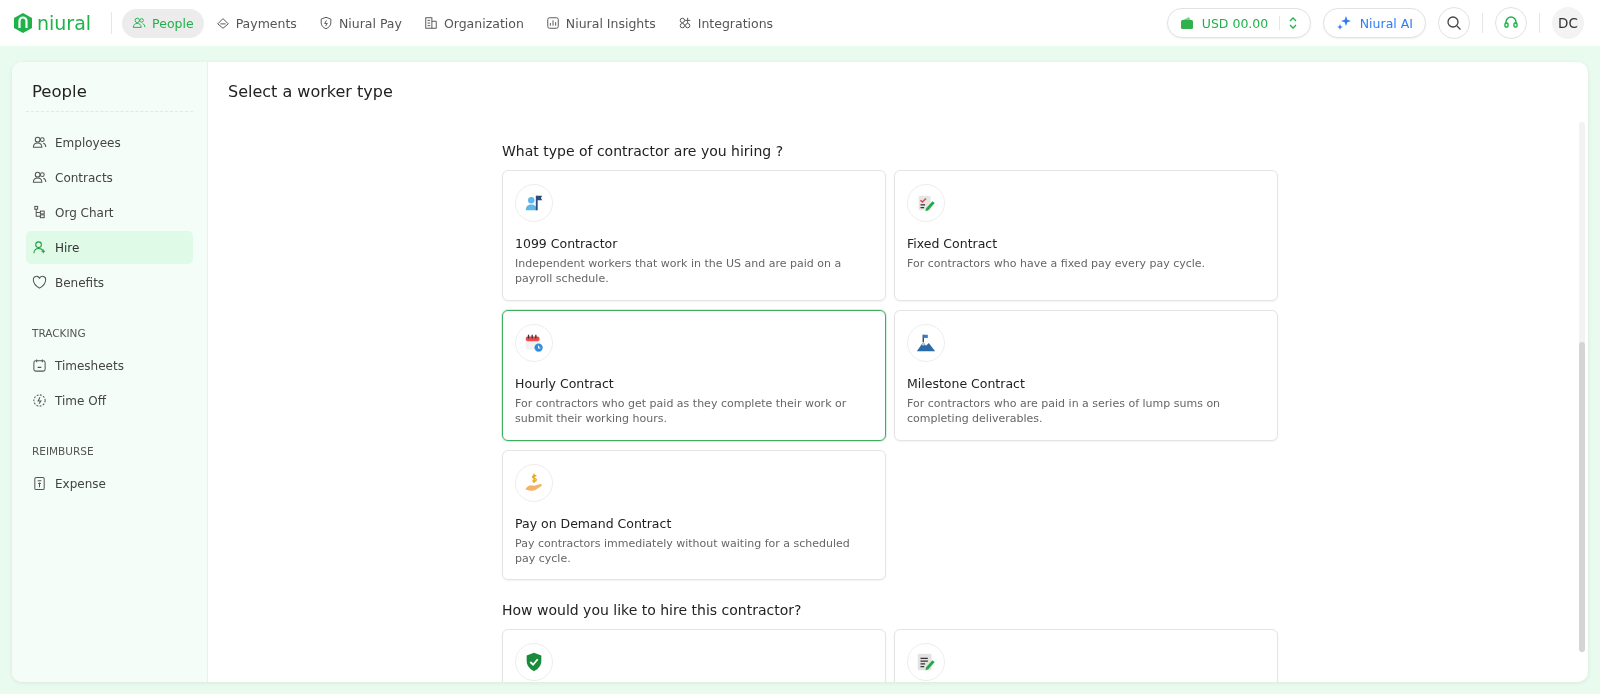  What do you see at coordinates (39, 212) in the screenshot?
I see `org-chart-icon` at bounding box center [39, 212].